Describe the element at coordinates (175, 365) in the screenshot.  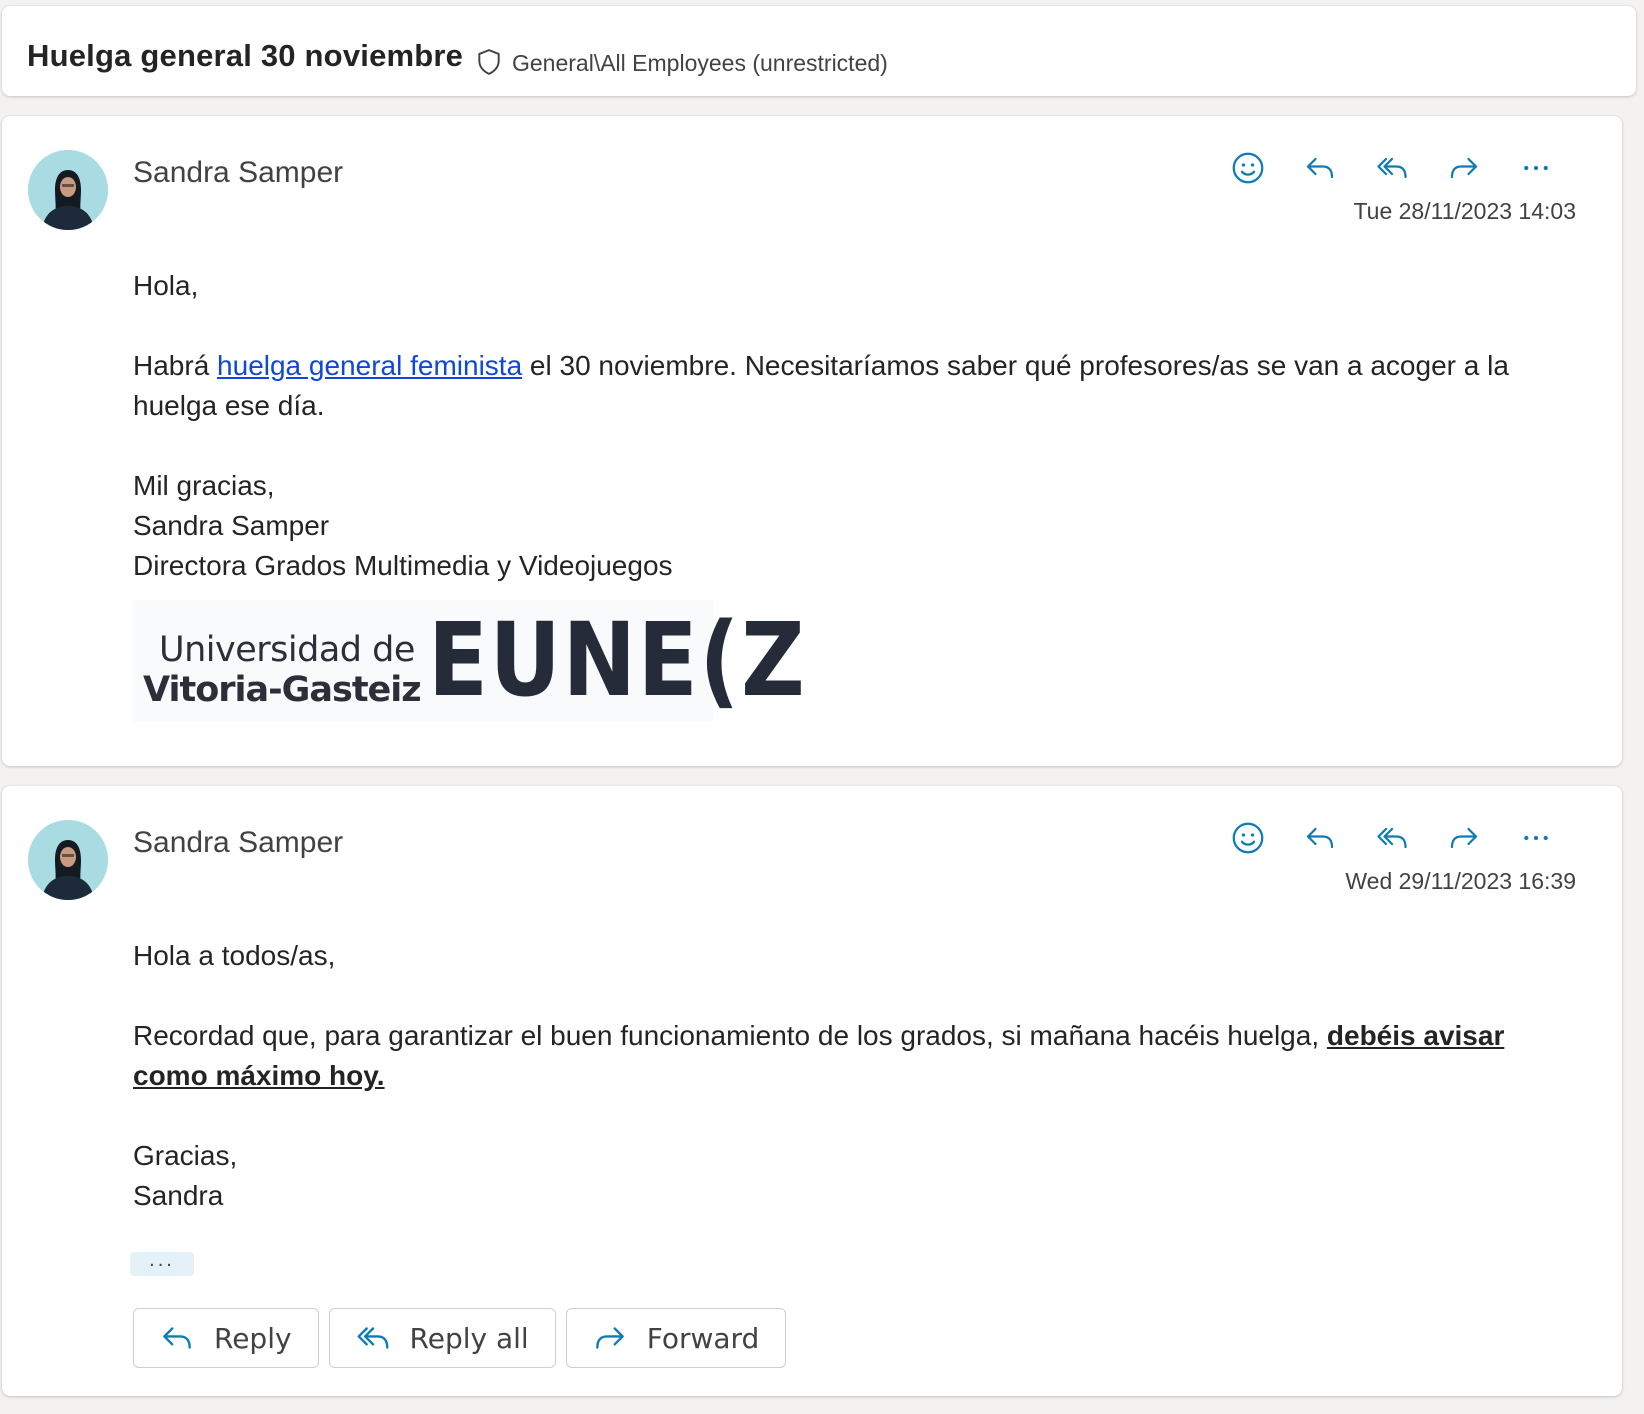
I see `body-text: Habrá` at that location.